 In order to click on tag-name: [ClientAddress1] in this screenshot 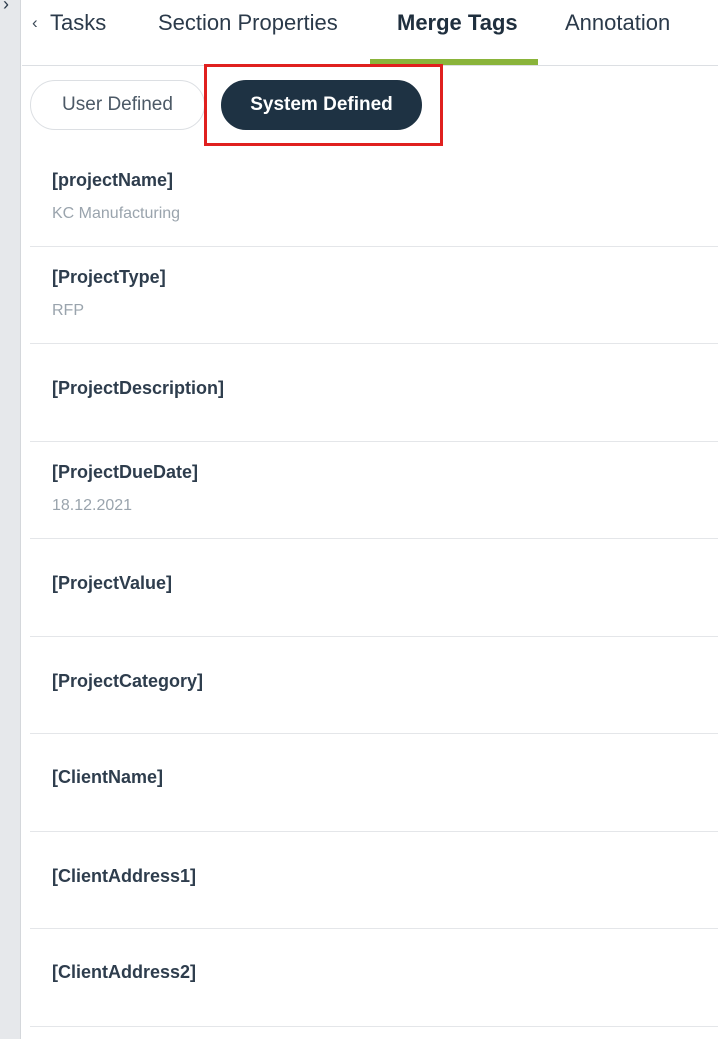, I will do `click(124, 876)`.